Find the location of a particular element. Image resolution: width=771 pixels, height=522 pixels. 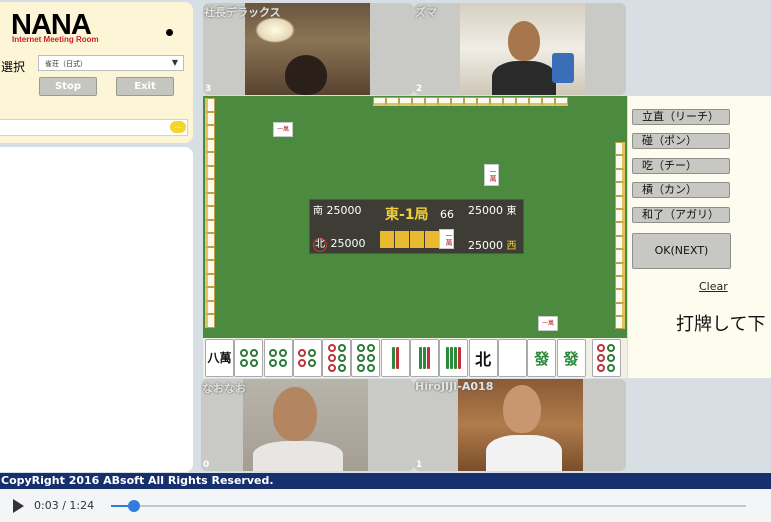

player-name: HiroJIJI-A018 is located at coordinates (454, 386).